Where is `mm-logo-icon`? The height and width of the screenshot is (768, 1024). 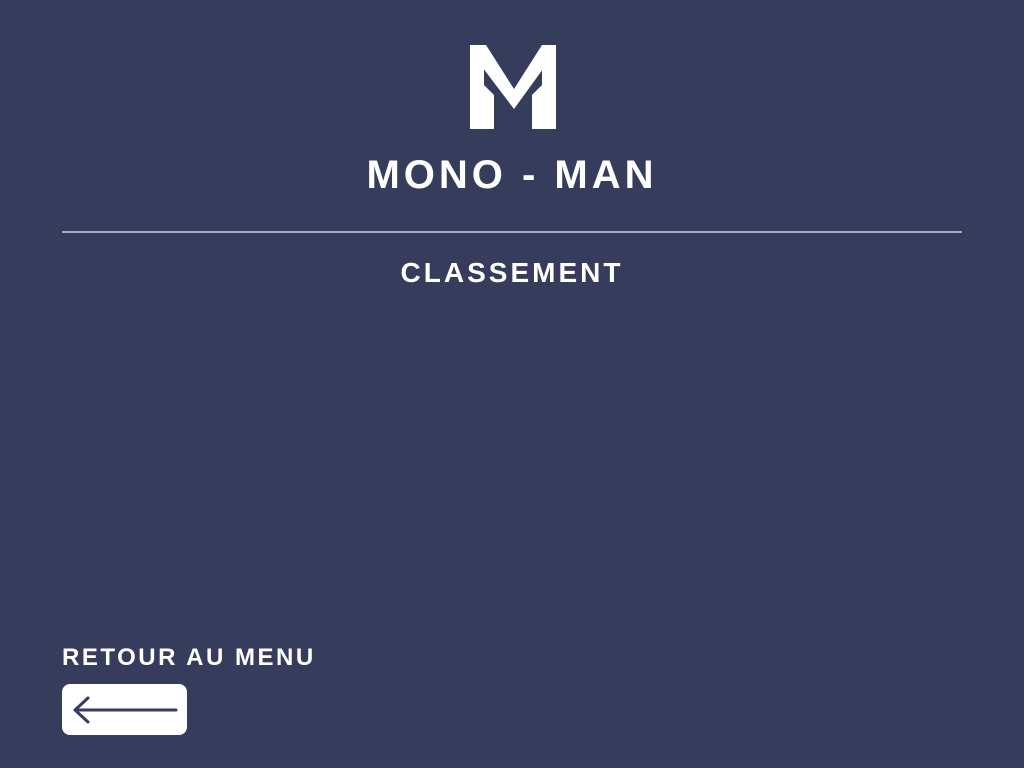 mm-logo-icon is located at coordinates (513, 87).